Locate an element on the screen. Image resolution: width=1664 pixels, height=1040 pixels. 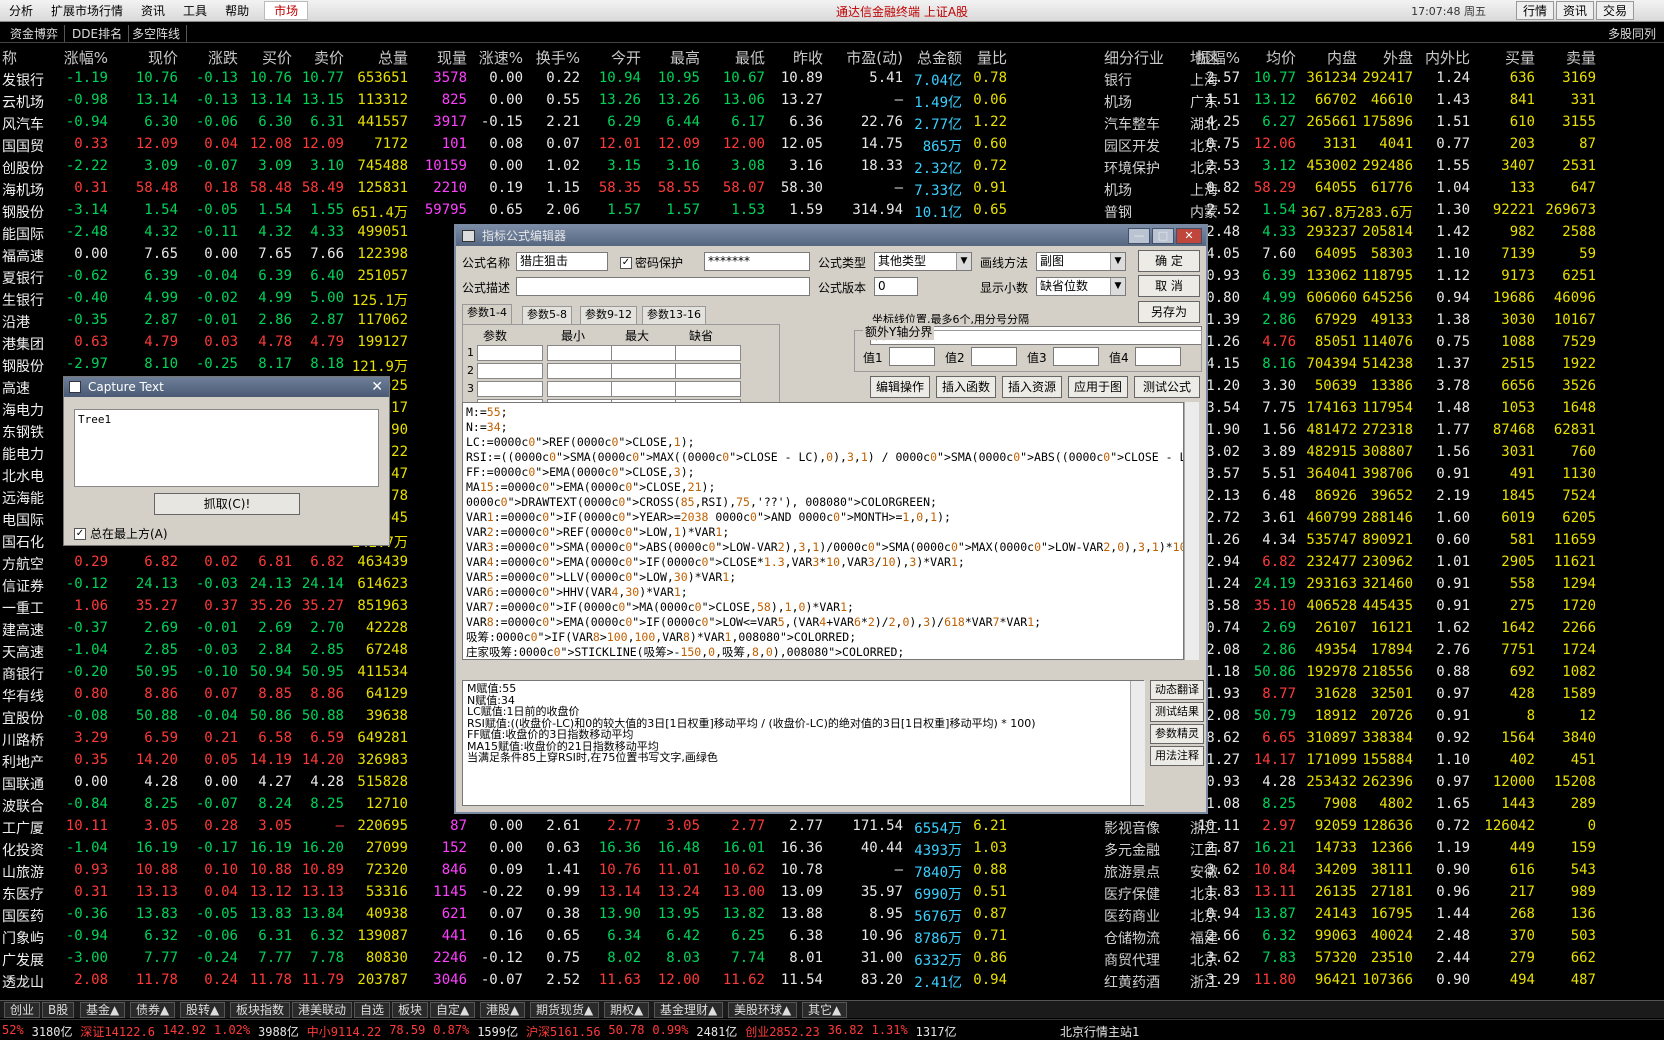
toolbar-item-fund-game: 资金博弈 is located at coordinates (35, 33).